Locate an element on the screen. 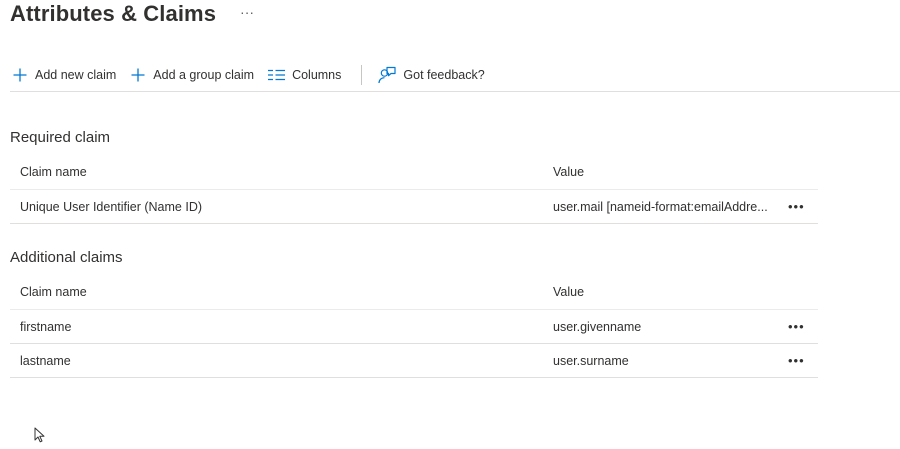 This screenshot has width=900, height=449. required-claim-heading: Required claim is located at coordinates (60, 137).